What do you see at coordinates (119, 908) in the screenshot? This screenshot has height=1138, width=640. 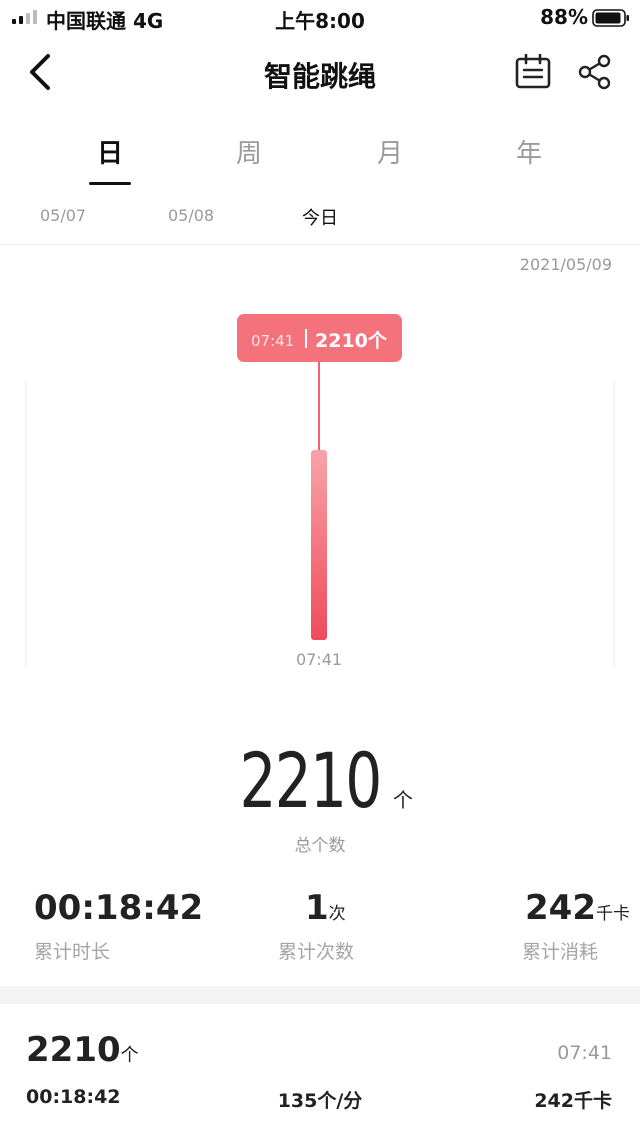 I see `stat-duration-value: 00:18:42` at bounding box center [119, 908].